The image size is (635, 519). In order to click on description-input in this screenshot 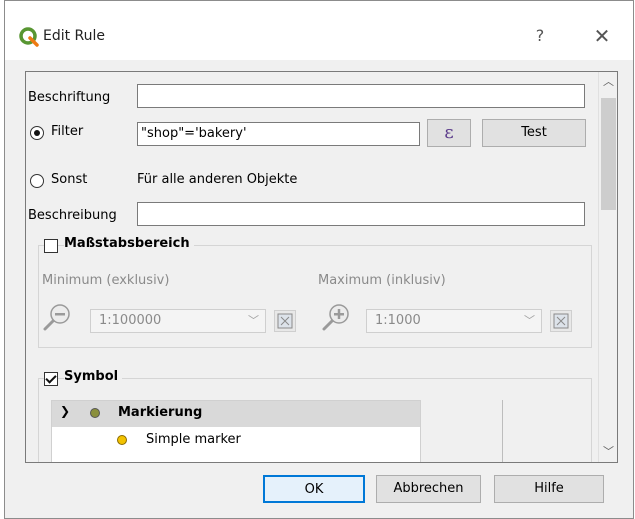, I will do `click(361, 214)`.